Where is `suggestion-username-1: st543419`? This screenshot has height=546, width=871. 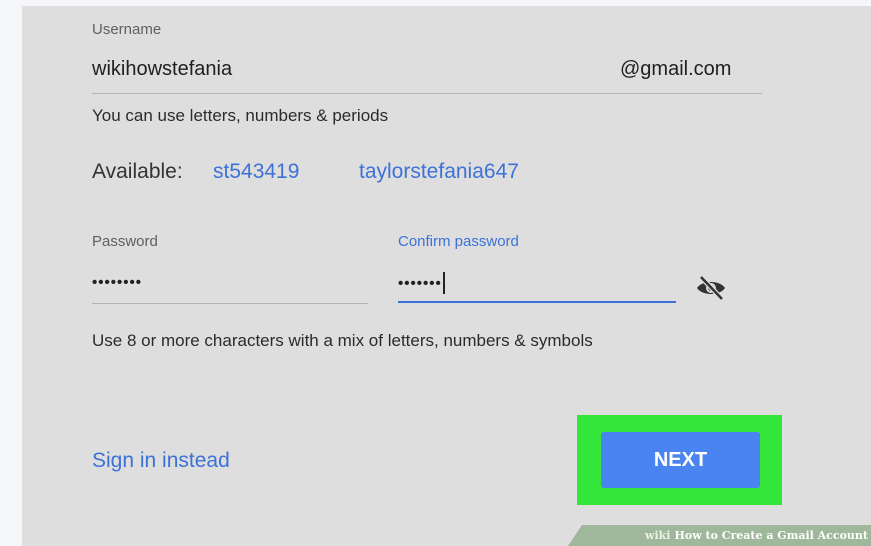 suggestion-username-1: st543419 is located at coordinates (256, 172).